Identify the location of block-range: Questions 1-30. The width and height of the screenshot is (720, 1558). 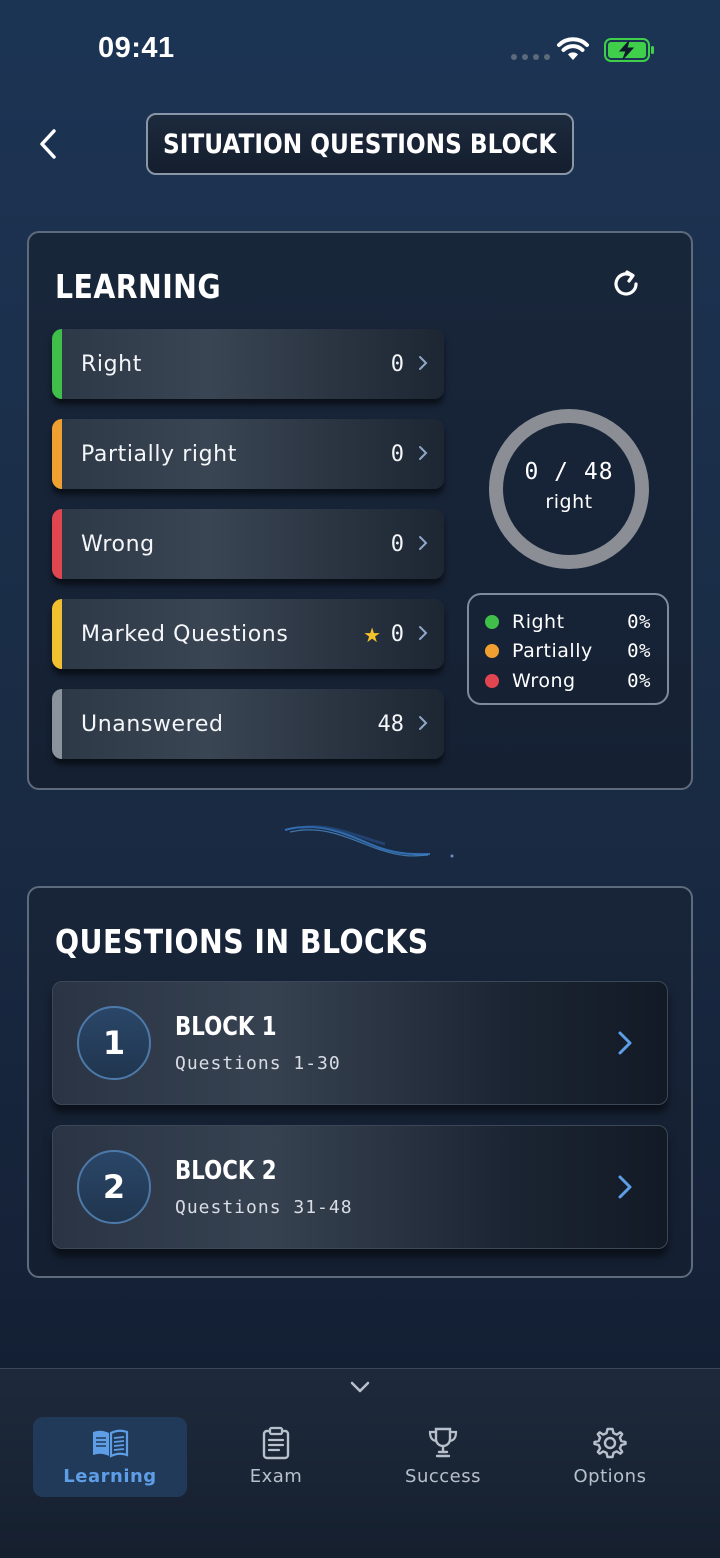
(258, 1063).